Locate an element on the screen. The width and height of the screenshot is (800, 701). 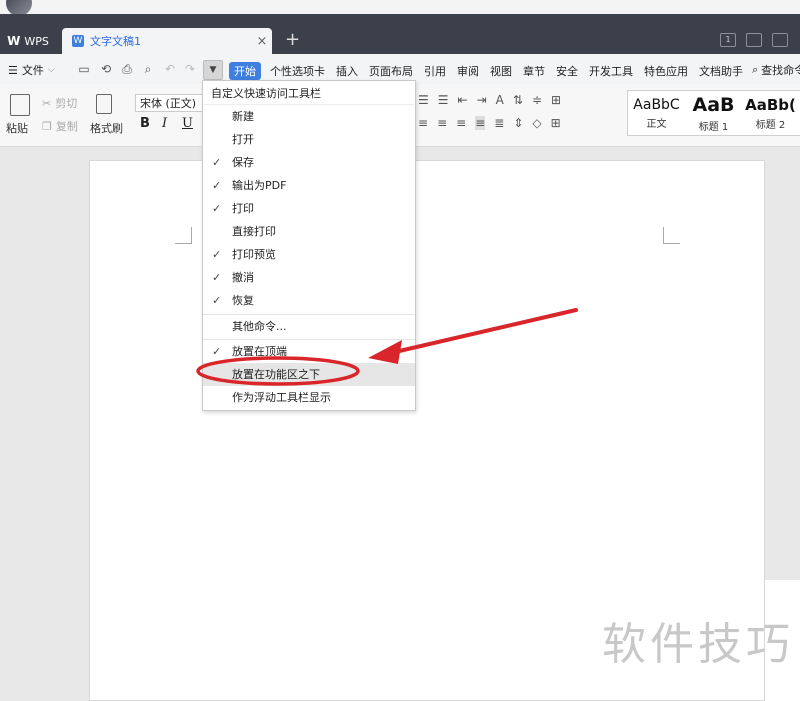
highlight-ellipse is located at coordinates (278, 371).